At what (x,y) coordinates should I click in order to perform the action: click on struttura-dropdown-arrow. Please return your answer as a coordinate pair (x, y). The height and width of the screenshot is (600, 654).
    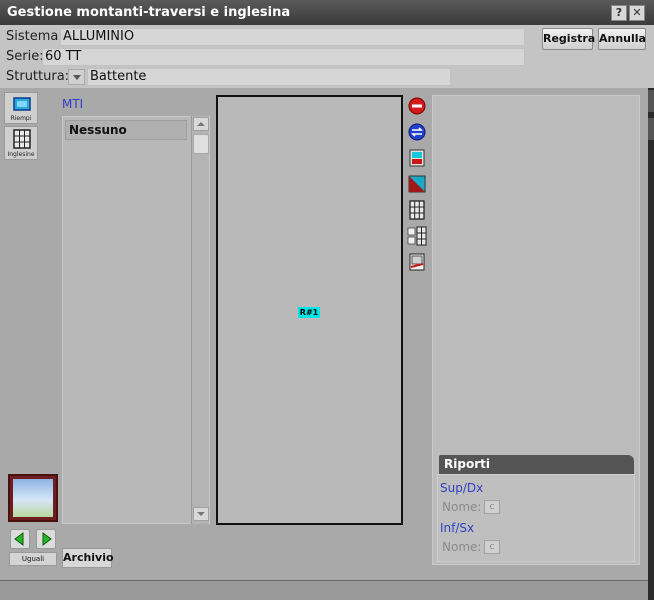
    Looking at the image, I should click on (76, 77).